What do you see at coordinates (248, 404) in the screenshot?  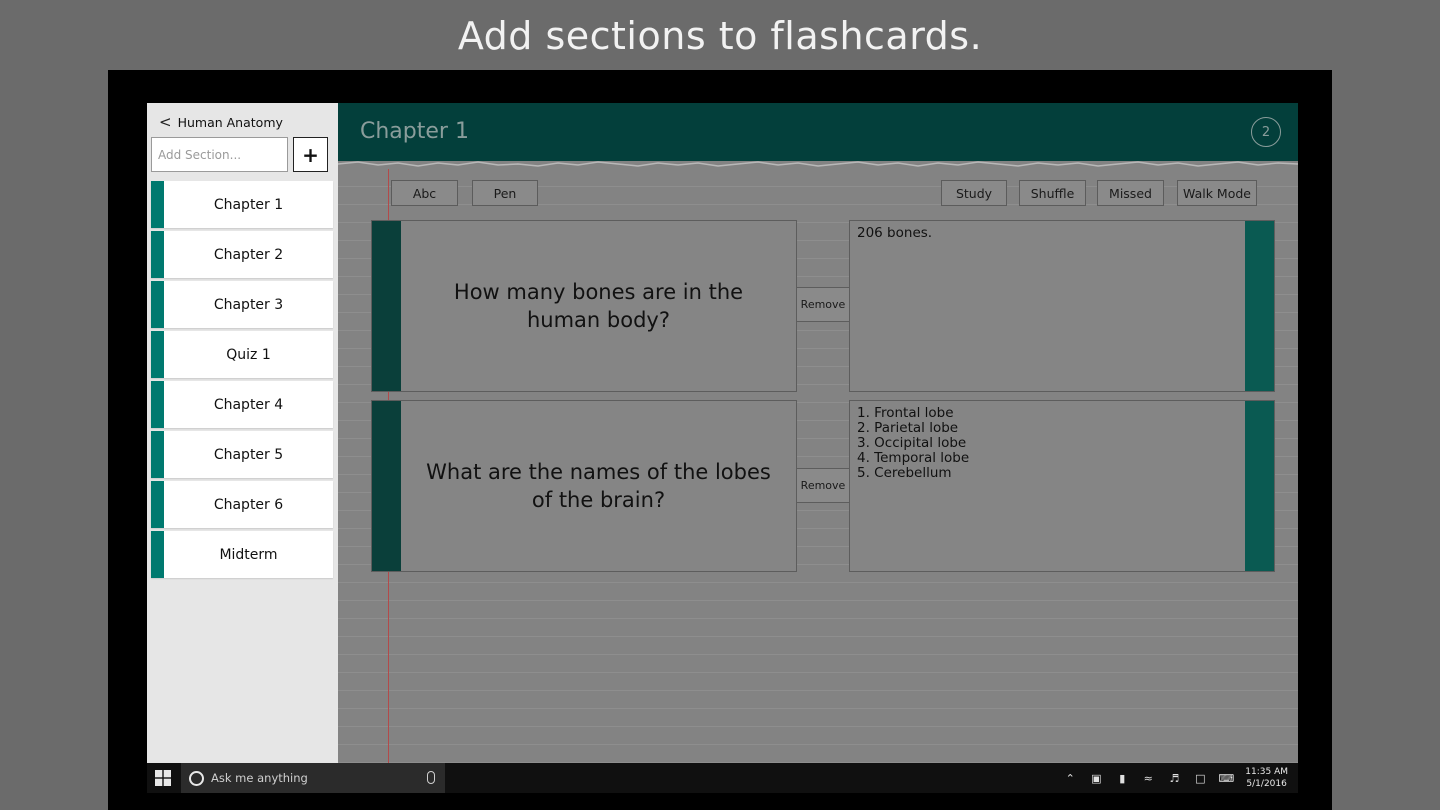 I see `section-label: Chapter 4` at bounding box center [248, 404].